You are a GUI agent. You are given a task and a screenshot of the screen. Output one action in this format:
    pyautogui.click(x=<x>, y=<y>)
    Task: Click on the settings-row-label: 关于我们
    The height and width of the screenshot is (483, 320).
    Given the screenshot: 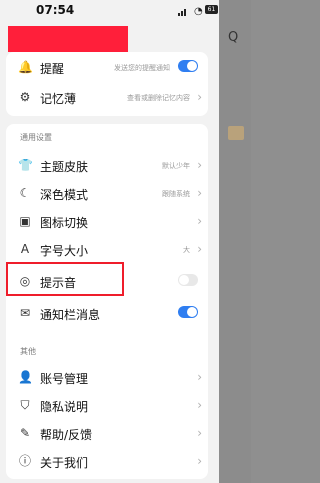 What is the action you would take?
    pyautogui.click(x=64, y=463)
    